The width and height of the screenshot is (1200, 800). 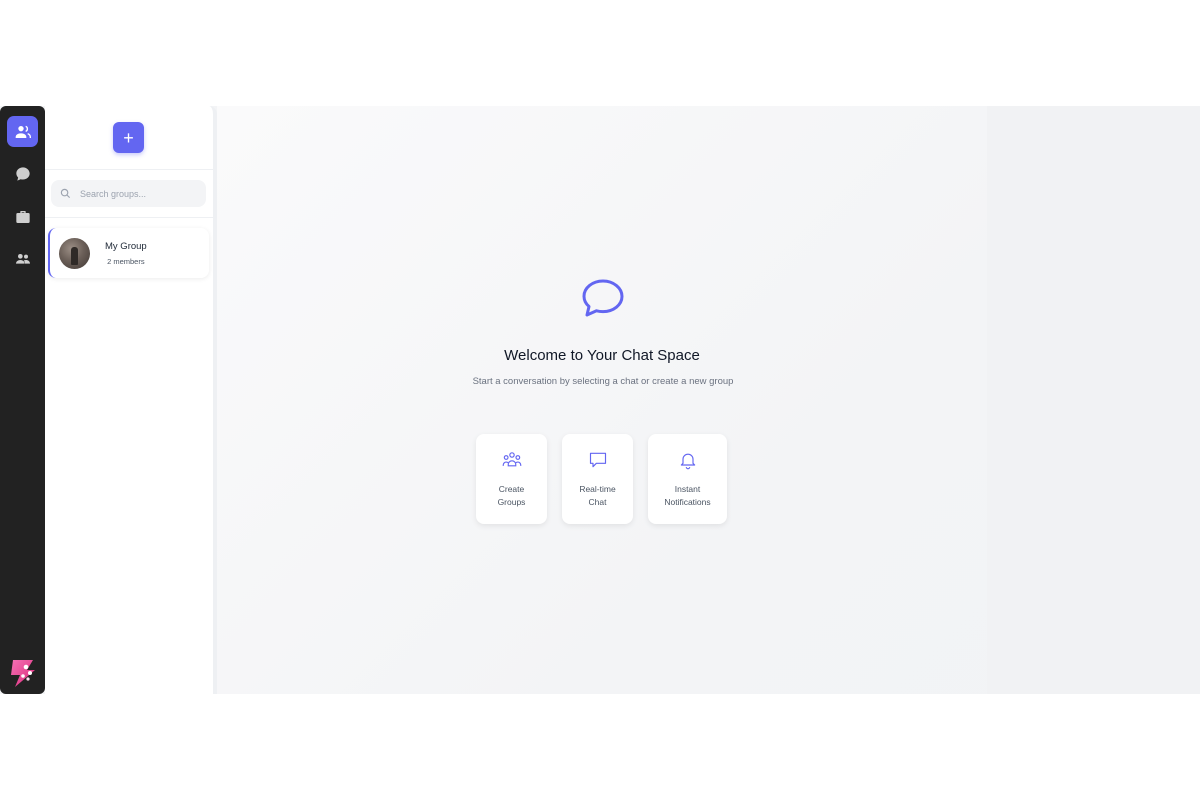 I want to click on group-list-item: My Group 2 members, so click(x=128, y=253).